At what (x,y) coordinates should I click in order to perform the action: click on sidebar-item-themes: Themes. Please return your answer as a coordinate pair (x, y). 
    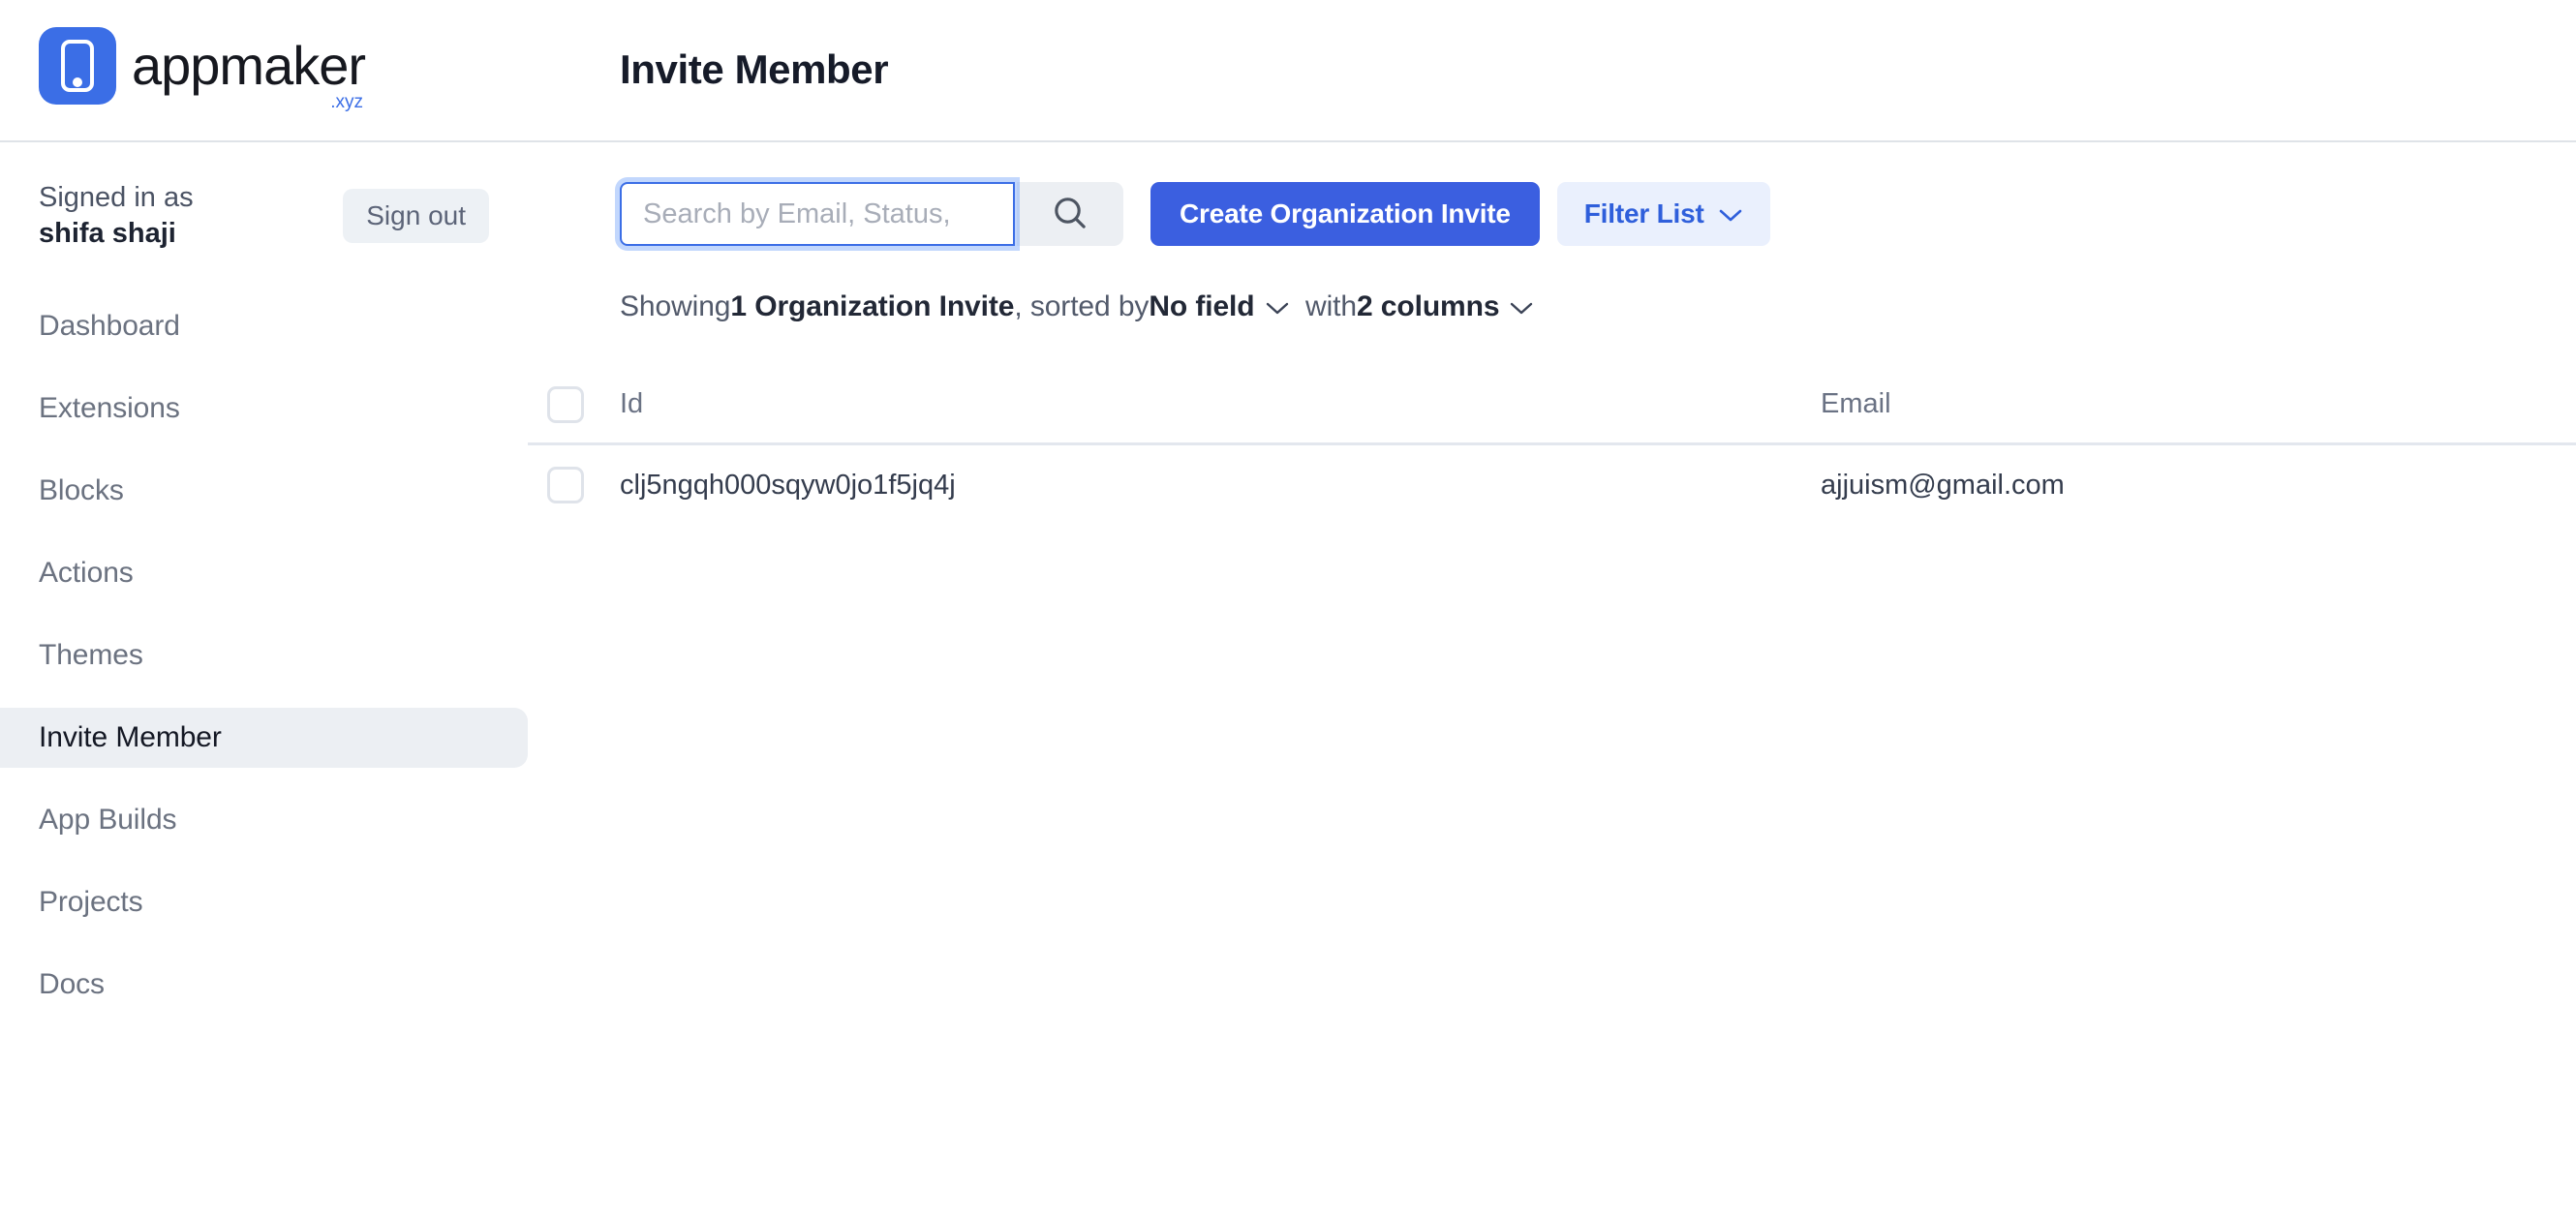
    Looking at the image, I should click on (264, 655).